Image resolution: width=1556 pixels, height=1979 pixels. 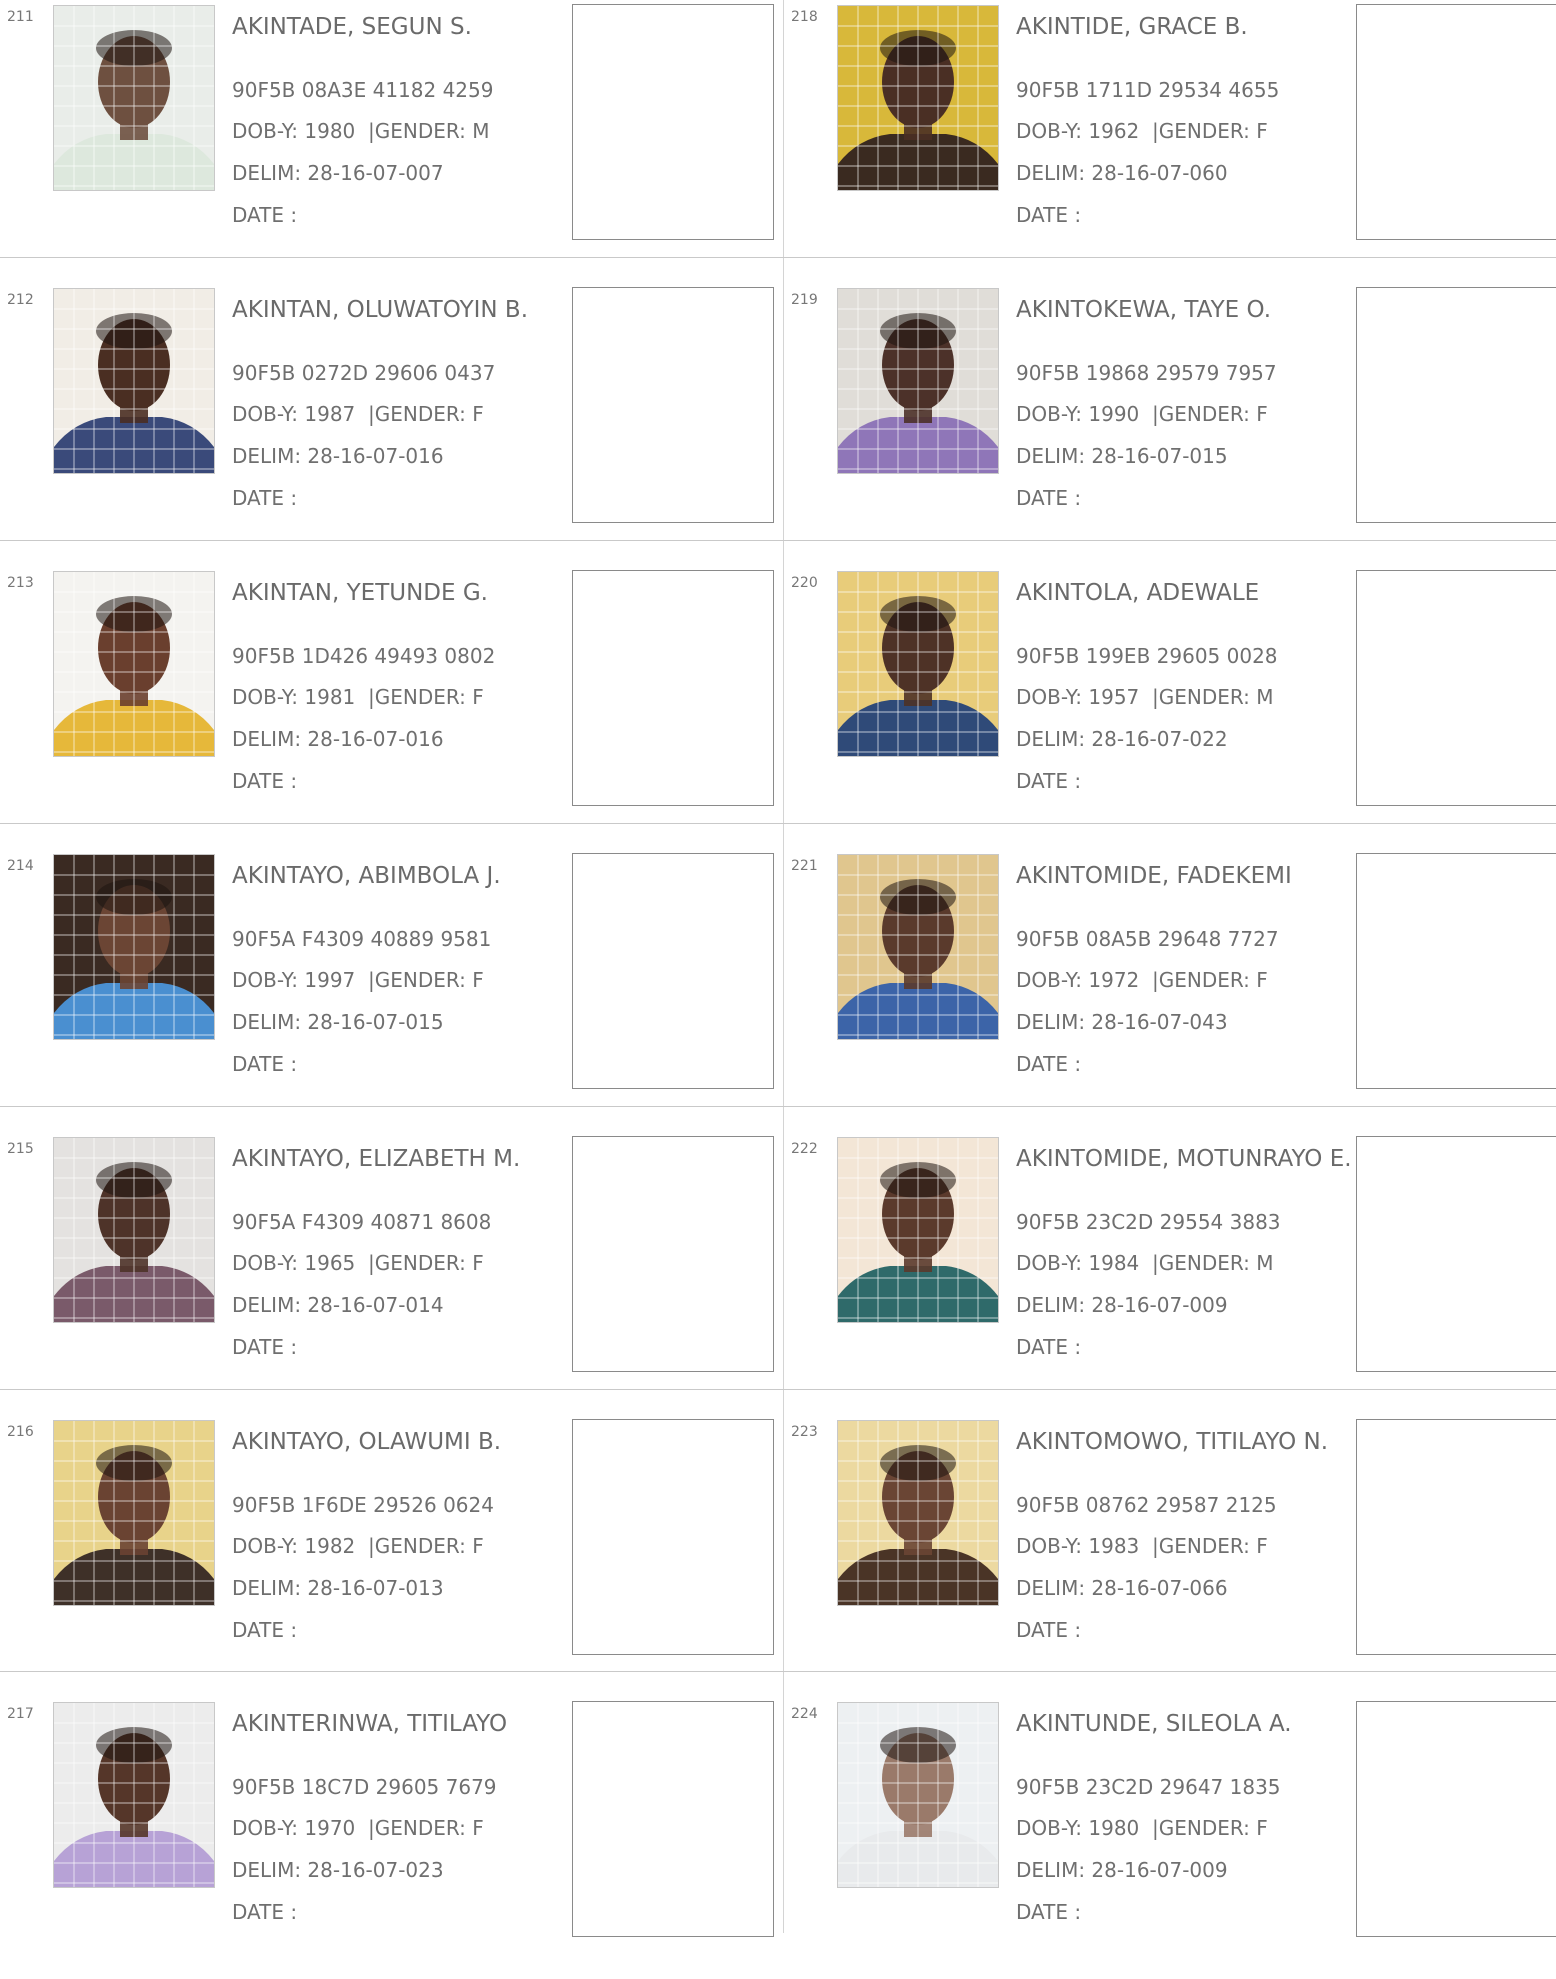 What do you see at coordinates (20, 1149) in the screenshot?
I see `serial-number: 215` at bounding box center [20, 1149].